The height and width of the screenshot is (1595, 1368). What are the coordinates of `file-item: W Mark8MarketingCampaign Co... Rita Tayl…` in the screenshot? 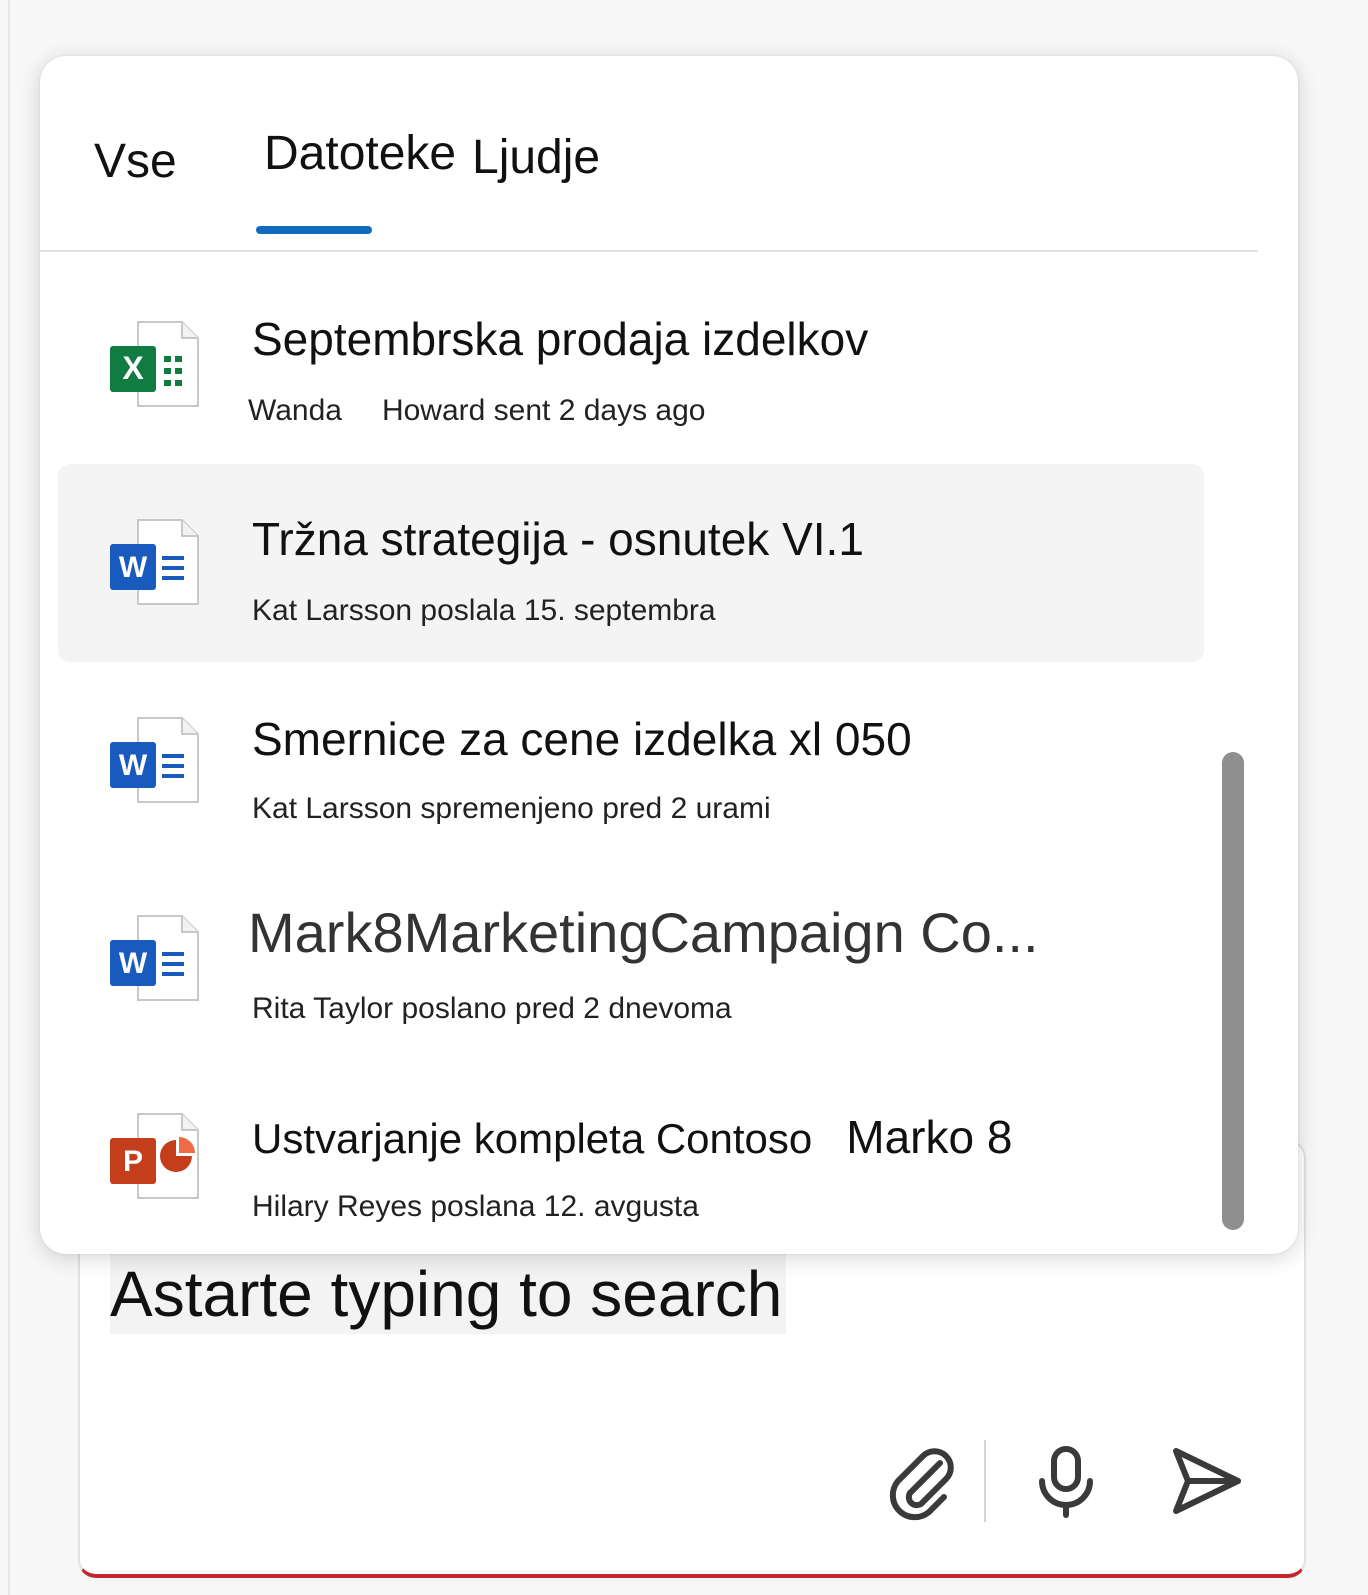 It's located at (631, 959).